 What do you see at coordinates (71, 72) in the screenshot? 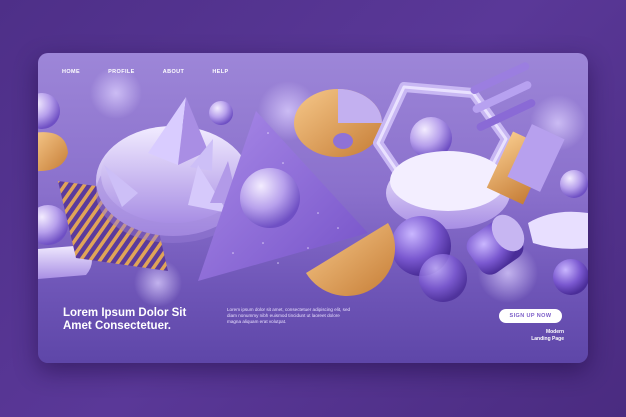
I see `nav-item-home: HOME` at bounding box center [71, 72].